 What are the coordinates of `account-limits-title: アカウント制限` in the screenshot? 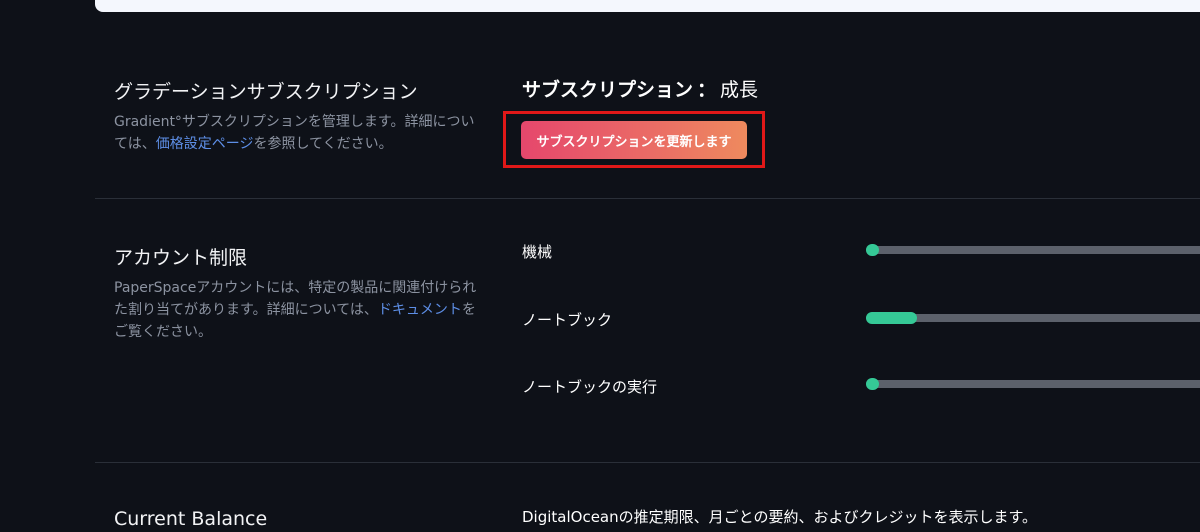 It's located at (181, 258).